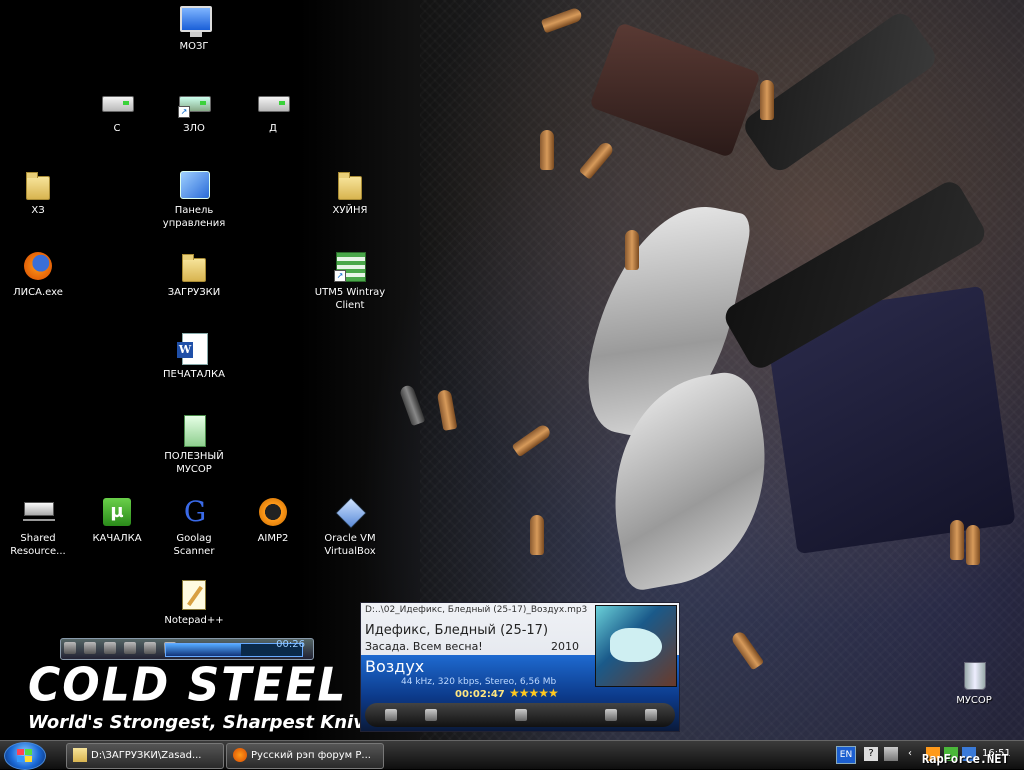 The width and height of the screenshot is (1024, 770). I want to click on control-panel-icon, so click(194, 184).